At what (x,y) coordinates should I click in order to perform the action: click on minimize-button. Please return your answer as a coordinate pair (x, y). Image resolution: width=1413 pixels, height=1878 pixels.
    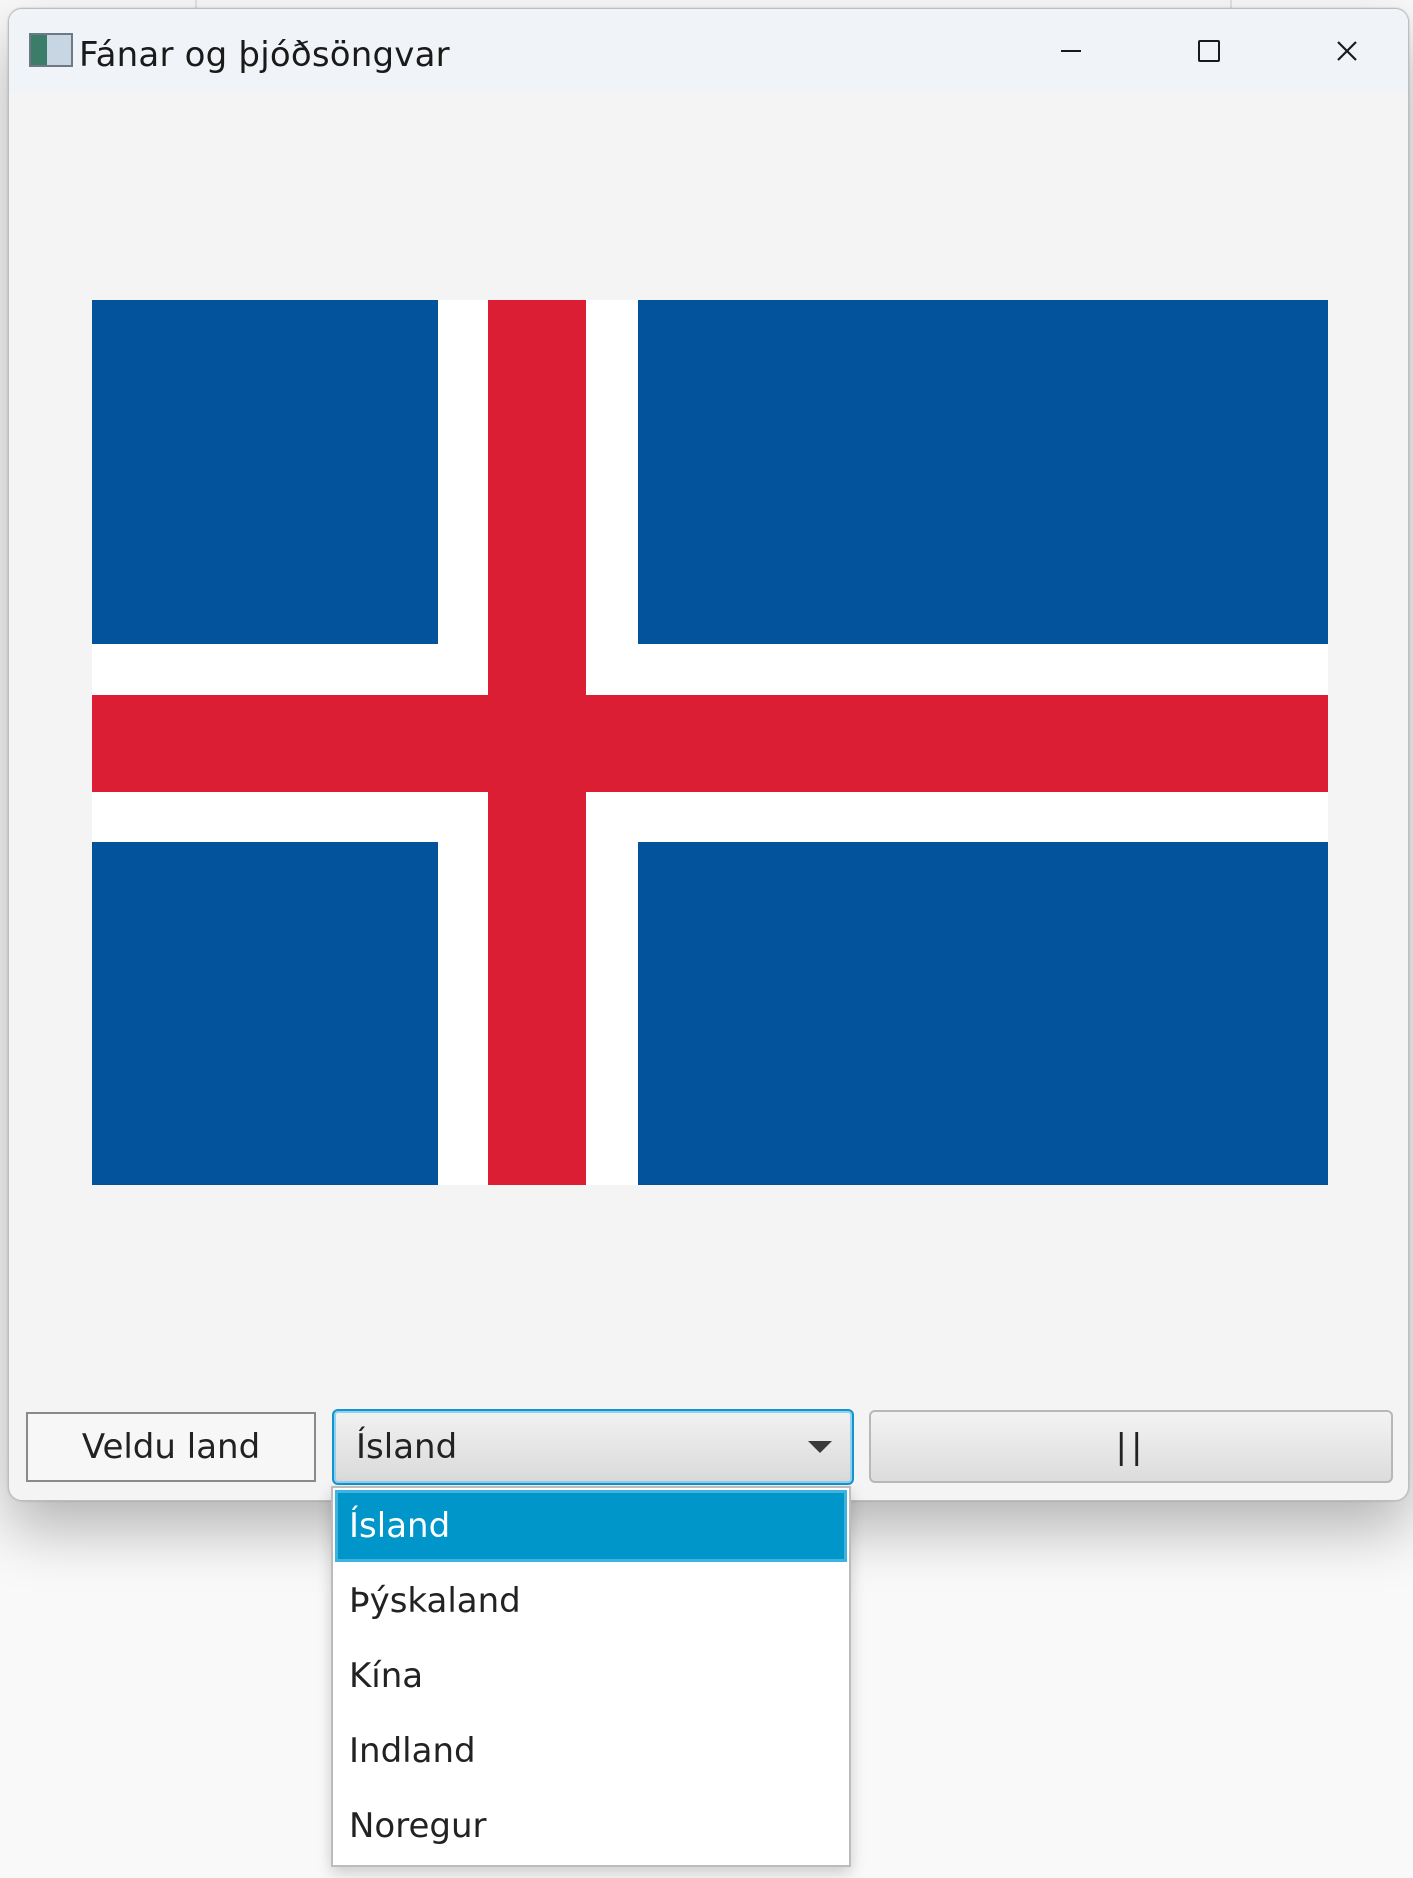
    Looking at the image, I should click on (1071, 51).